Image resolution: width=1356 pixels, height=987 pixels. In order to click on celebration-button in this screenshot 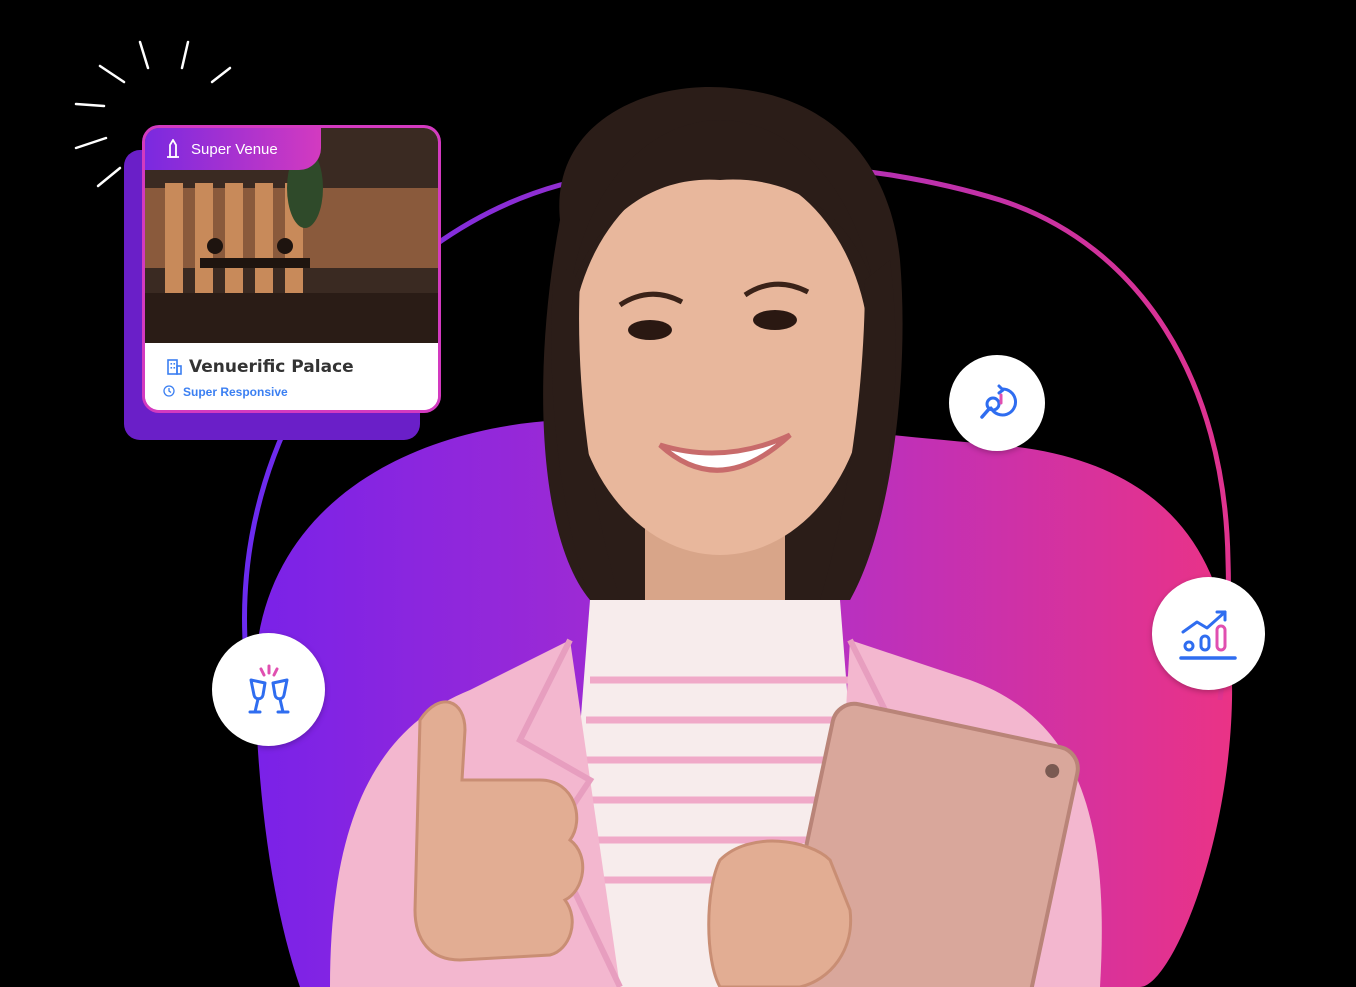, I will do `click(268, 689)`.